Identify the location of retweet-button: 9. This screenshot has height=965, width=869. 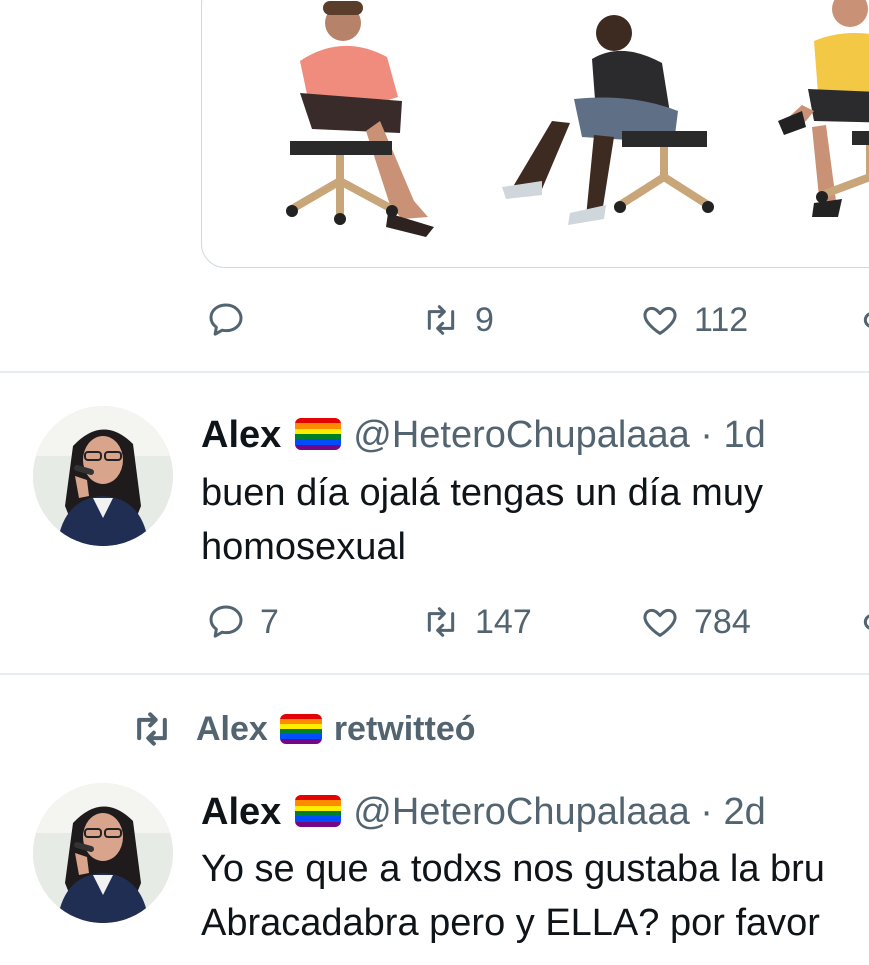
(457, 320).